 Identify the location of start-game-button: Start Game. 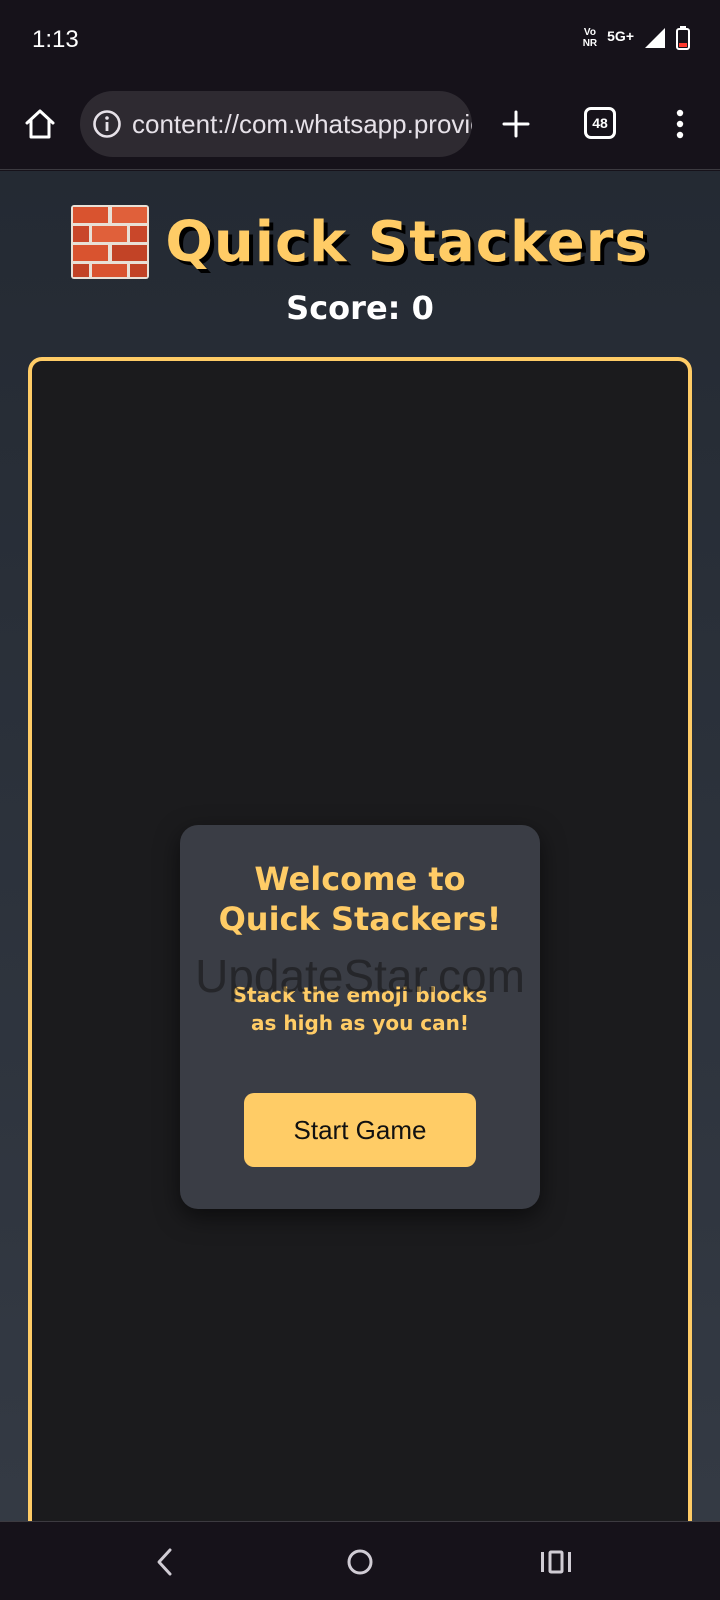
(360, 1130).